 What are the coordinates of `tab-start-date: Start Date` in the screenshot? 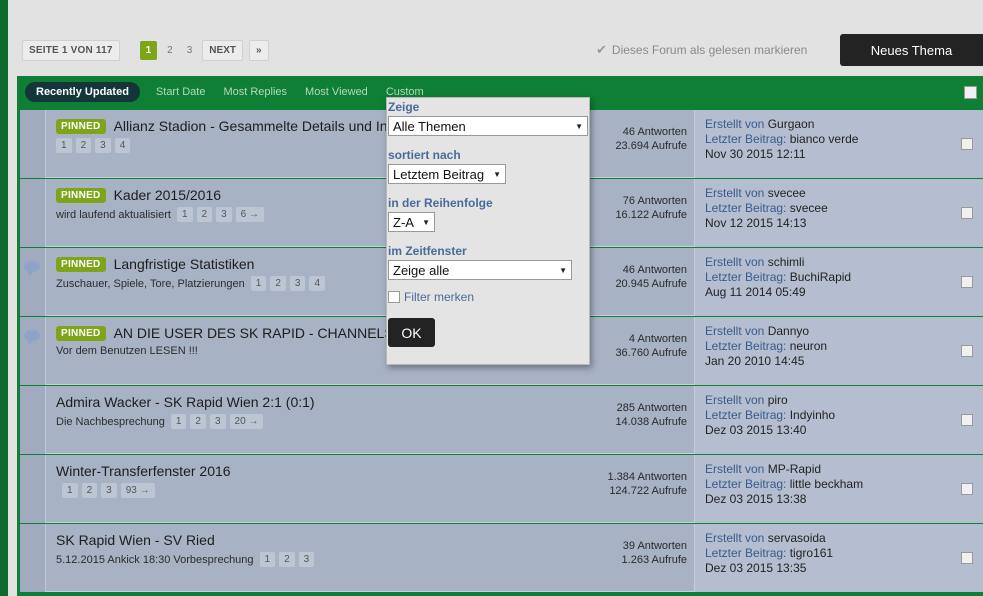 It's located at (181, 92).